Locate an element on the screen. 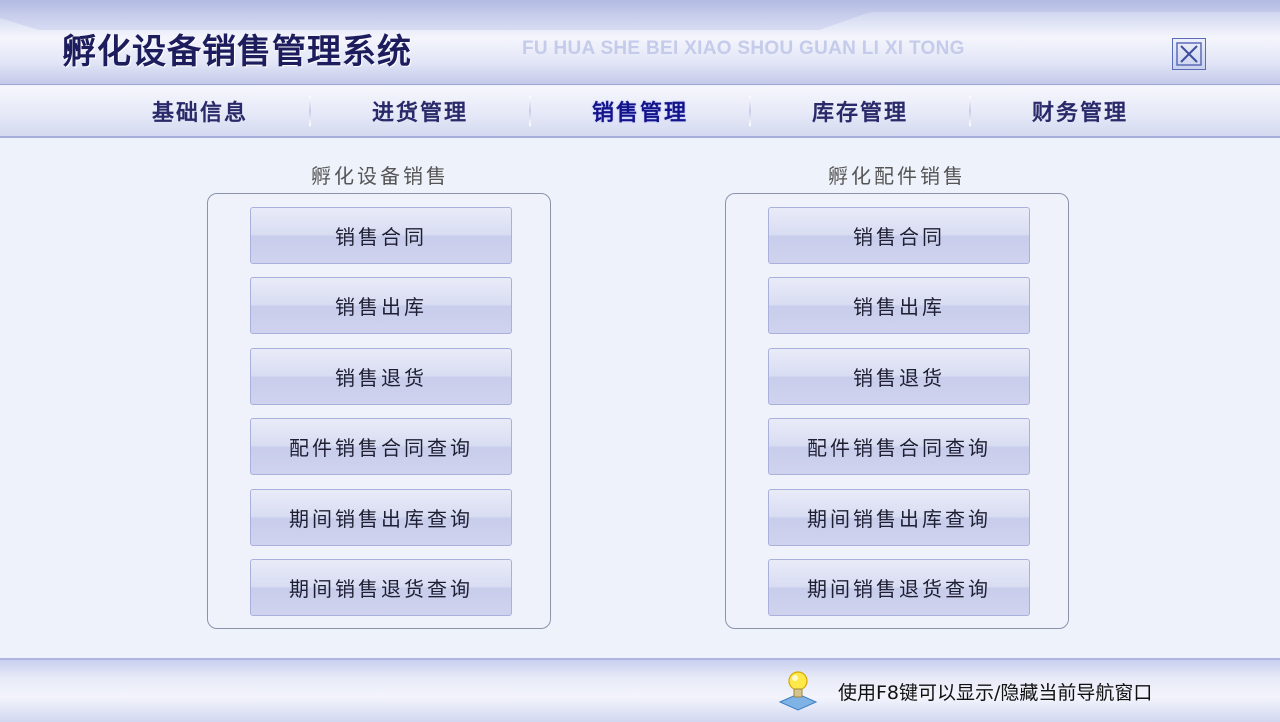 Image resolution: width=1280 pixels, height=722 pixels. lightbulb-icon is located at coordinates (798, 691).